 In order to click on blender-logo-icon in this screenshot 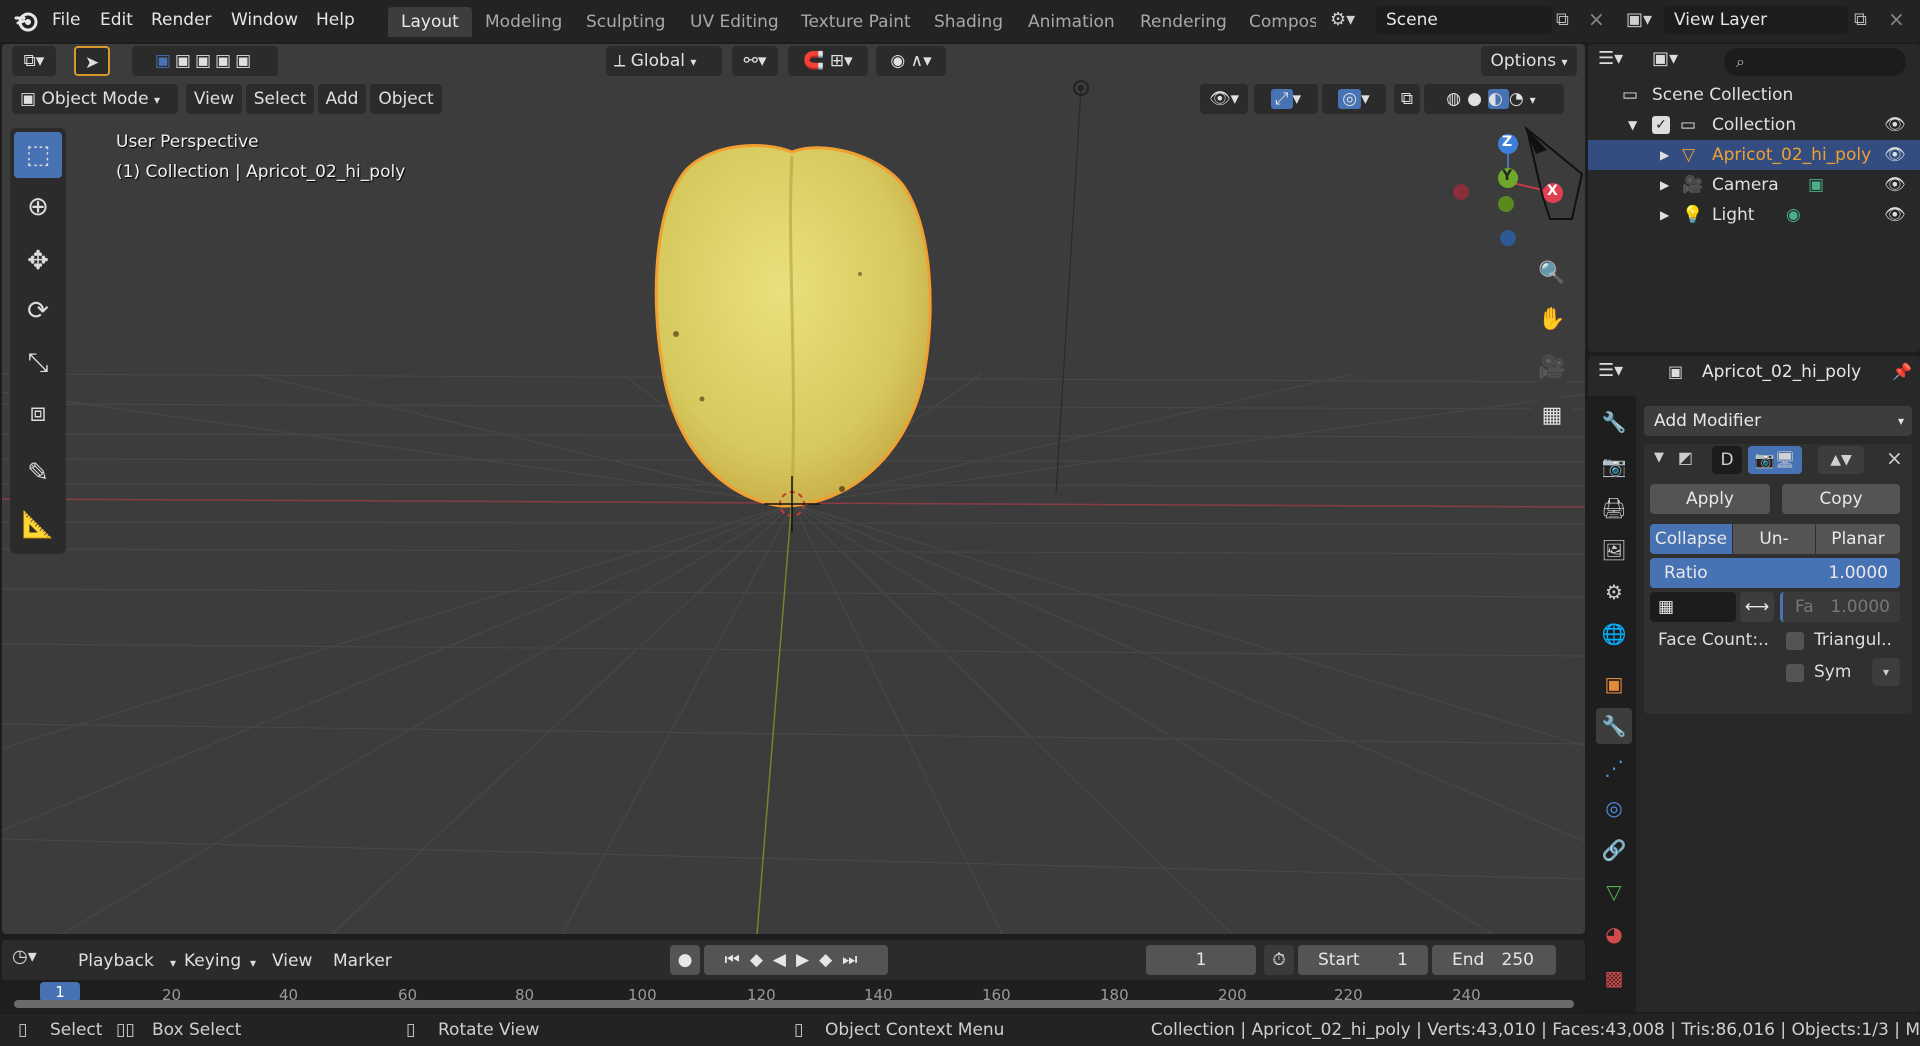, I will do `click(27, 21)`.